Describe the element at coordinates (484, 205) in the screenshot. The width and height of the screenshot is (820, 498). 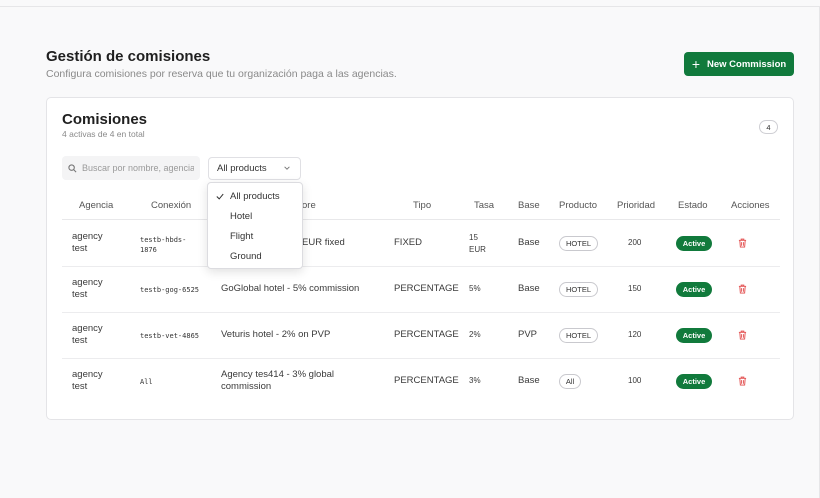
I see `col-rate: Tasa` at that location.